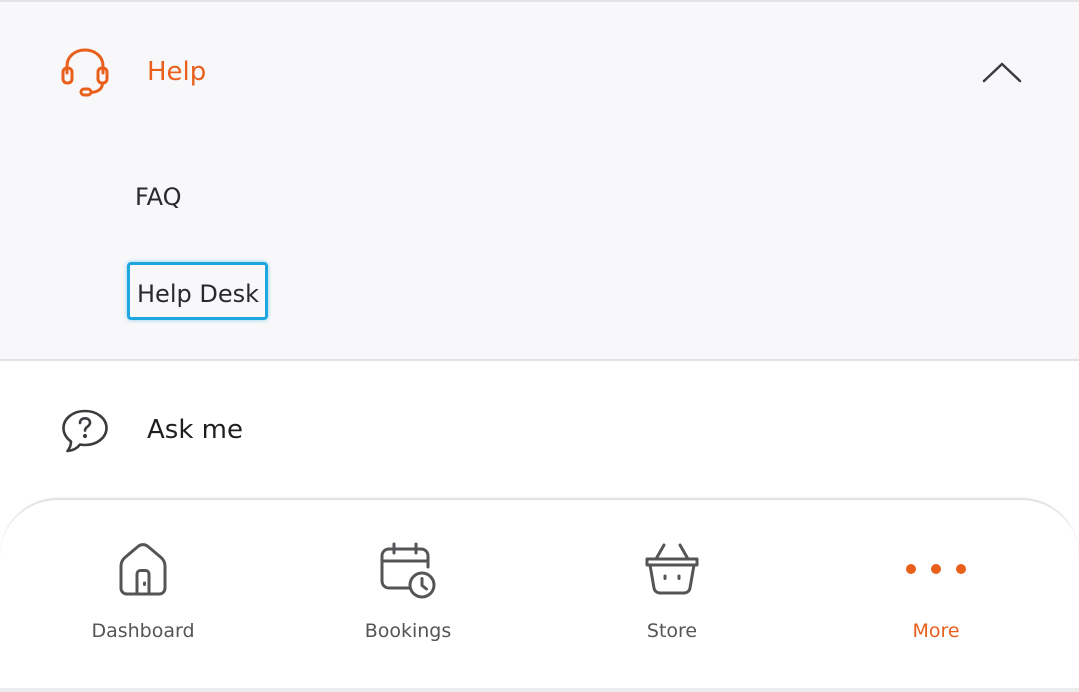  I want to click on help-desk-link: Help Desk, so click(197, 291).